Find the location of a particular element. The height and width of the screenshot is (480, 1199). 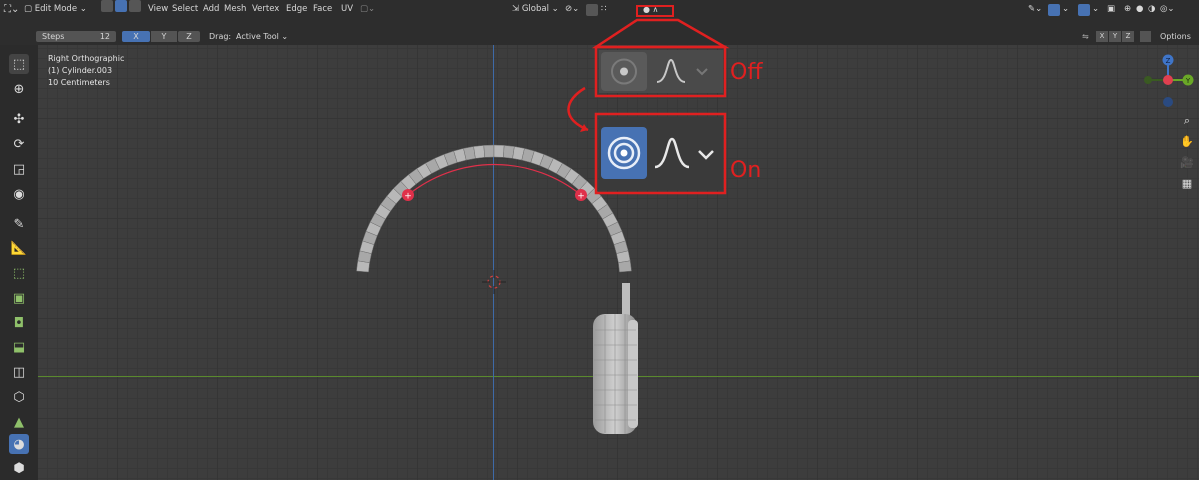

falloff-curve-on is located at coordinates (686, 153).